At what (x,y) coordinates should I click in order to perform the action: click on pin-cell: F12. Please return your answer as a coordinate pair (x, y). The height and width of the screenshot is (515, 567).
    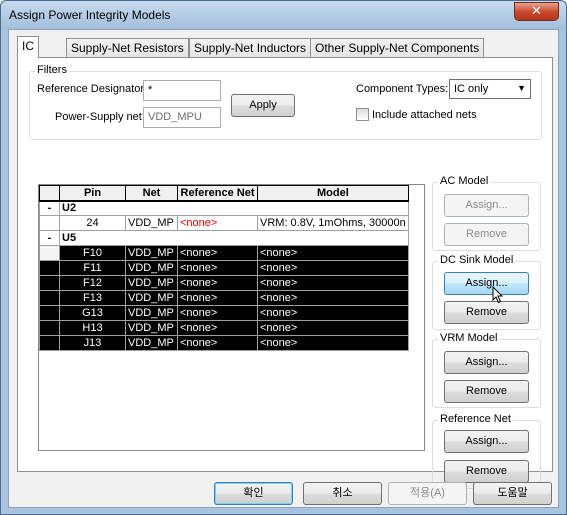
    Looking at the image, I should click on (92, 283).